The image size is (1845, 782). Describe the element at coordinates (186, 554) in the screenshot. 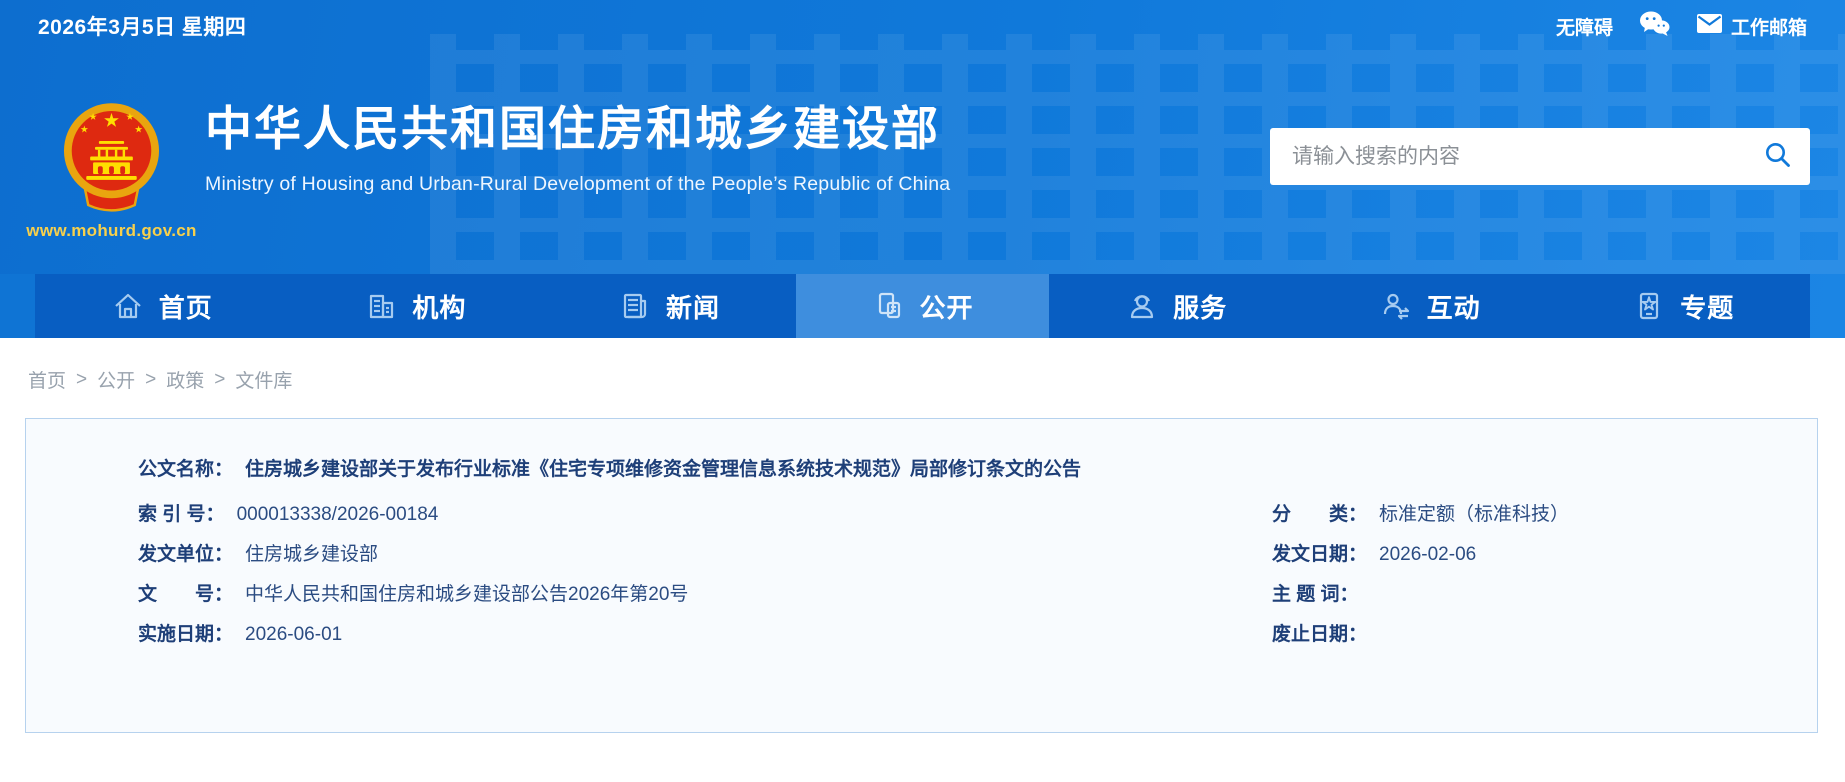

I see `field-label: 发文单位：` at that location.